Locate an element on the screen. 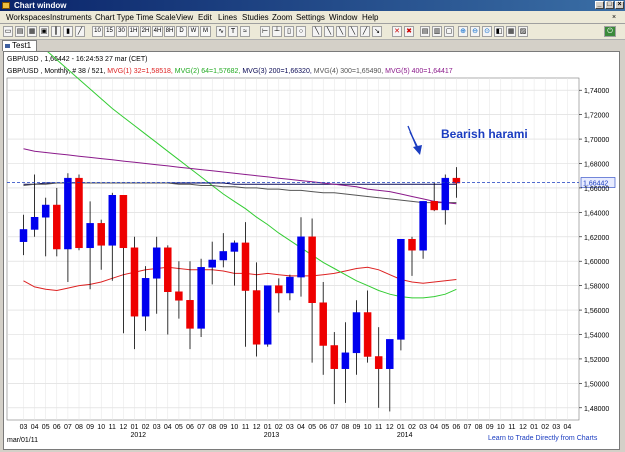 The image size is (625, 452). timeframe-d: D is located at coordinates (181, 31).